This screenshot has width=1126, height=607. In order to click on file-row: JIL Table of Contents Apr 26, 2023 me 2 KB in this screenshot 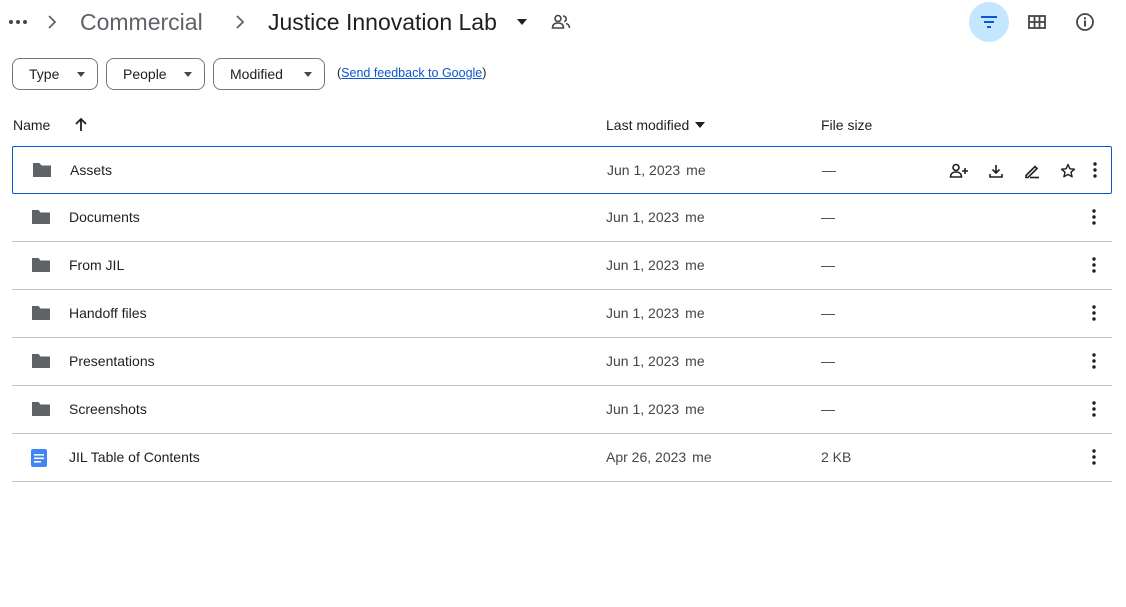, I will do `click(562, 458)`.